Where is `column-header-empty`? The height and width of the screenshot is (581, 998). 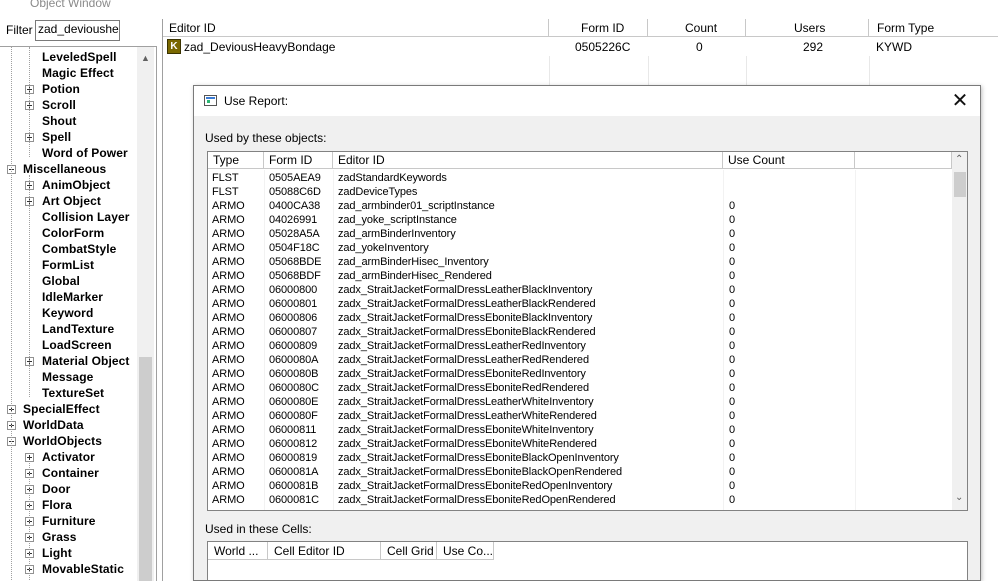
column-header-empty is located at coordinates (903, 160).